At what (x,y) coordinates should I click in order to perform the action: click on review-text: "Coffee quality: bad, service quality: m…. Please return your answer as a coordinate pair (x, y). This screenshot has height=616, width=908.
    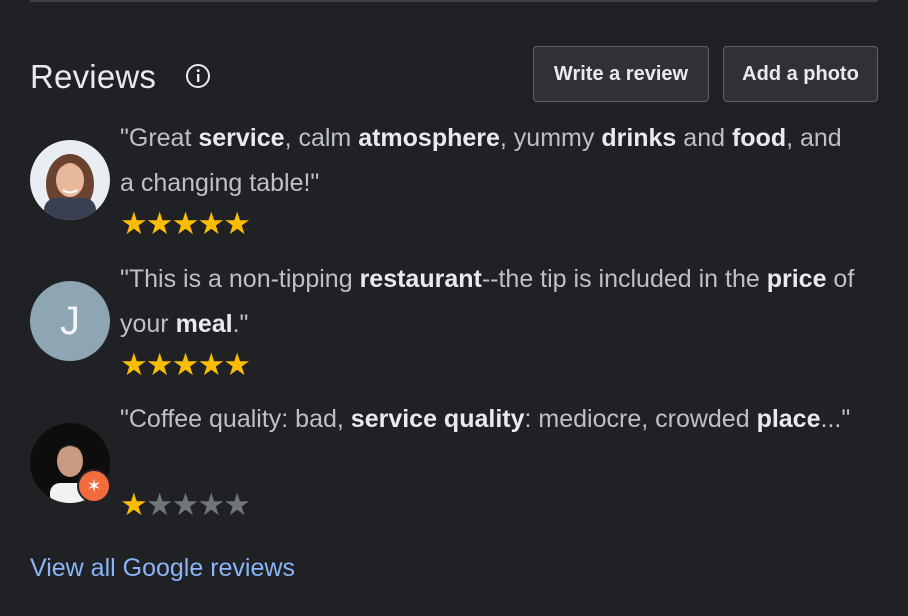
    Looking at the image, I should click on (490, 419).